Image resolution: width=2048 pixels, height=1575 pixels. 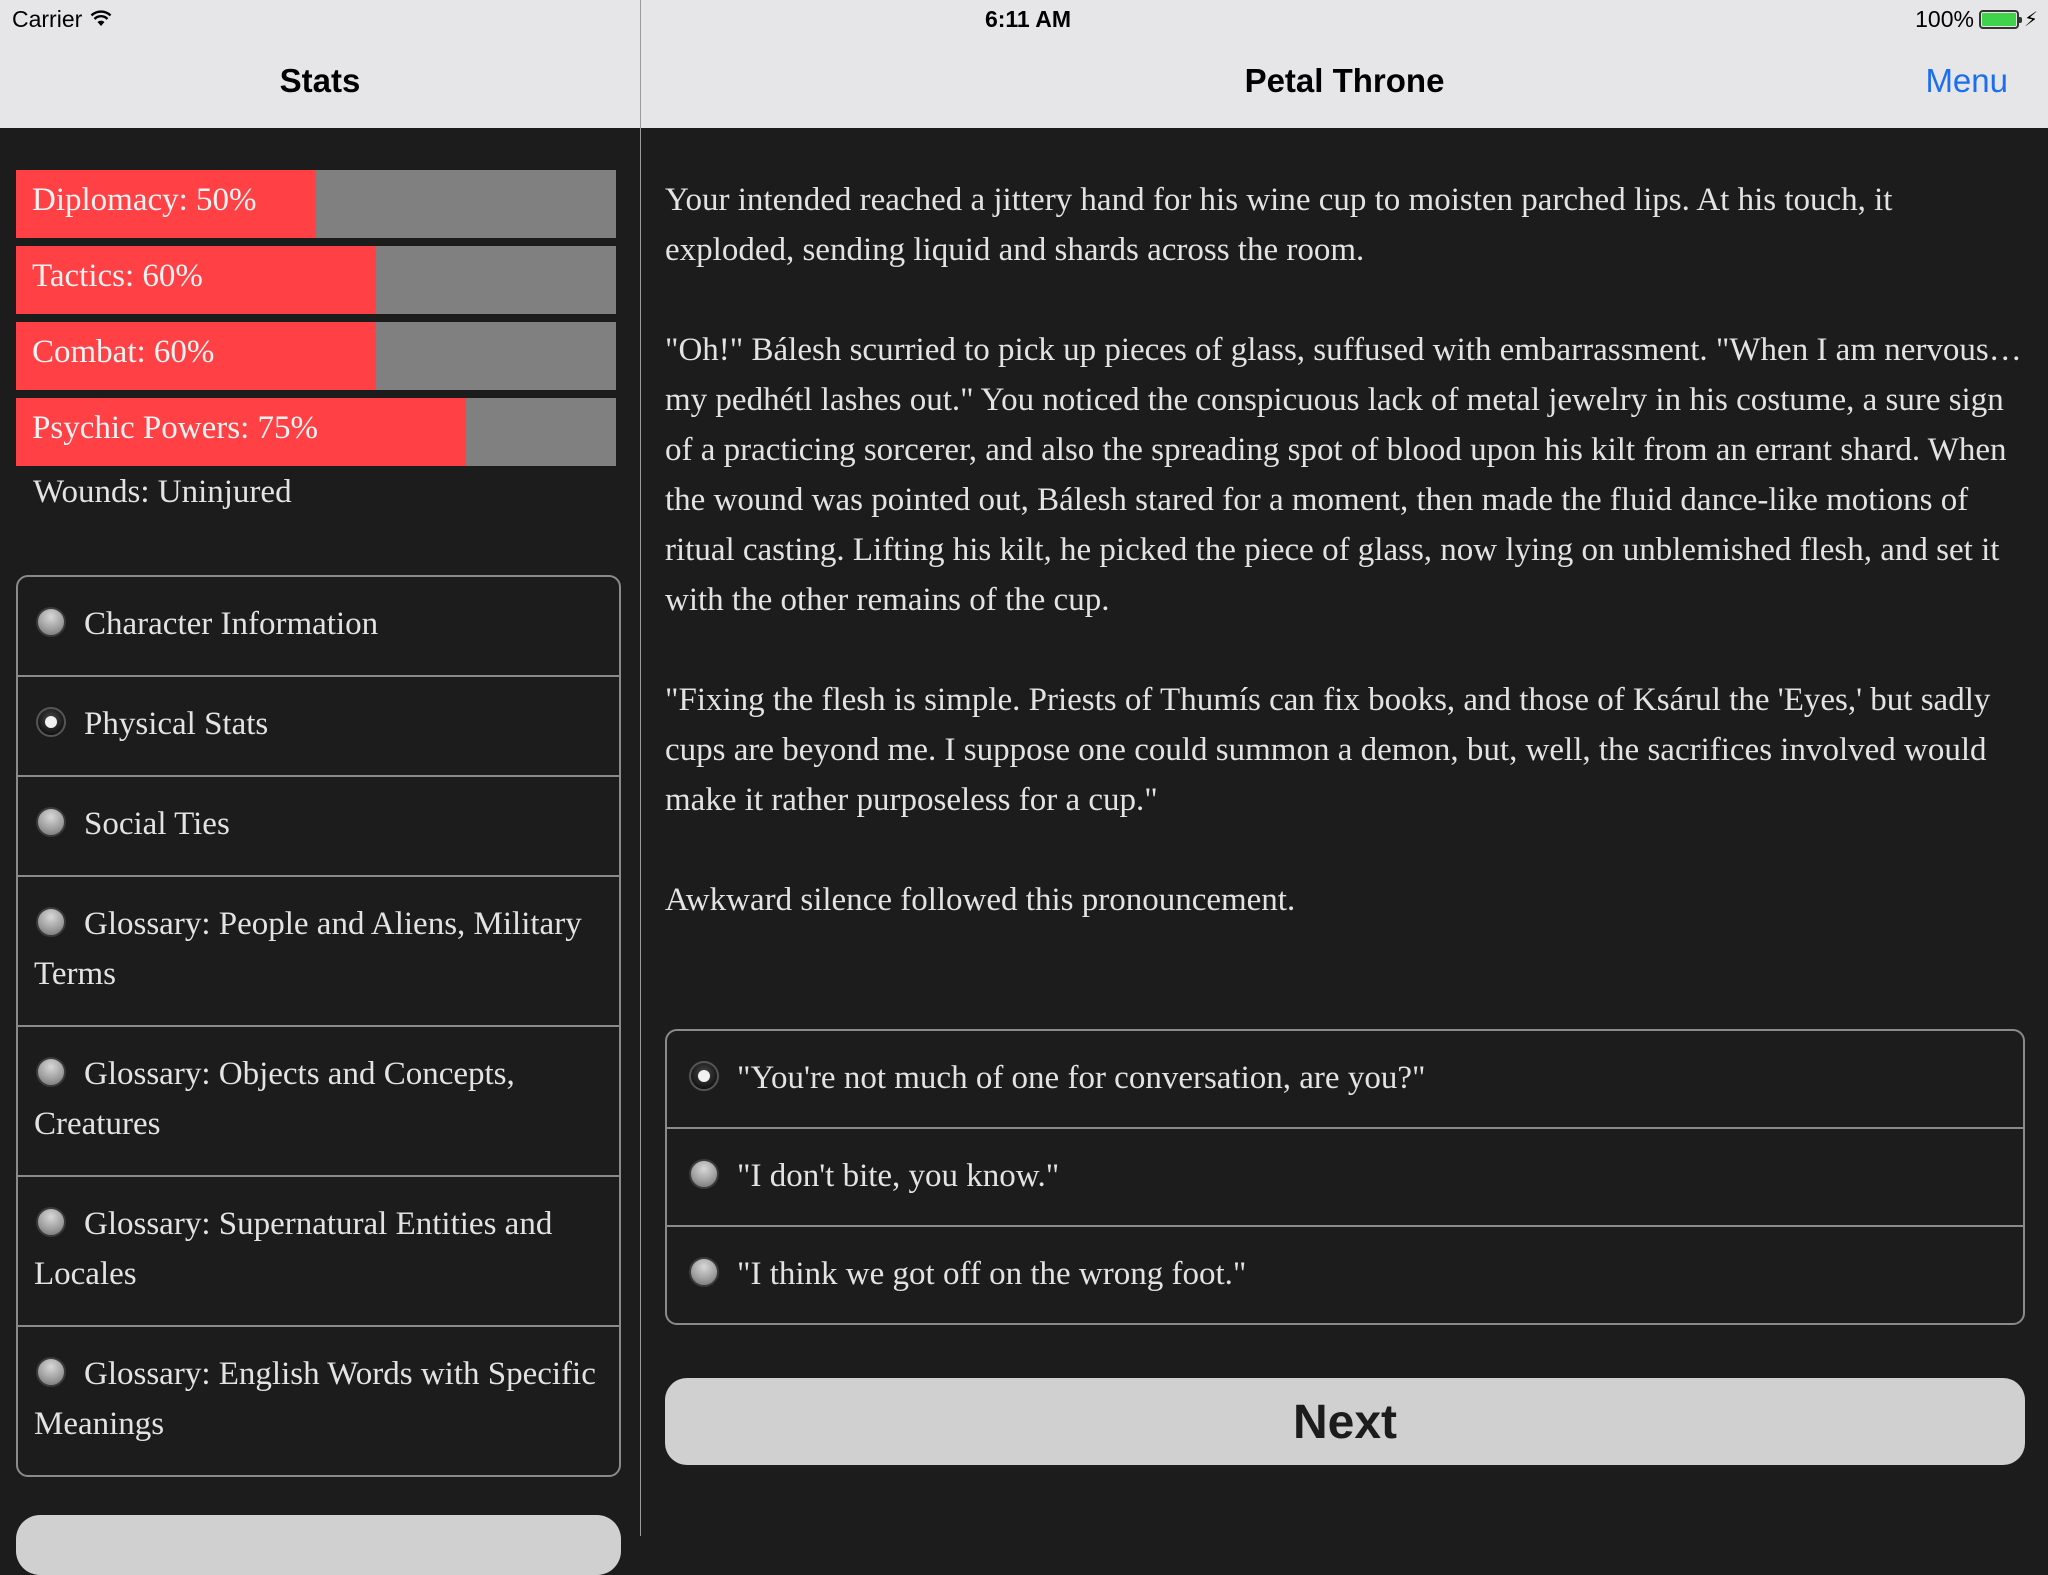 I want to click on stats-nav-bar: Stats, so click(x=320, y=84).